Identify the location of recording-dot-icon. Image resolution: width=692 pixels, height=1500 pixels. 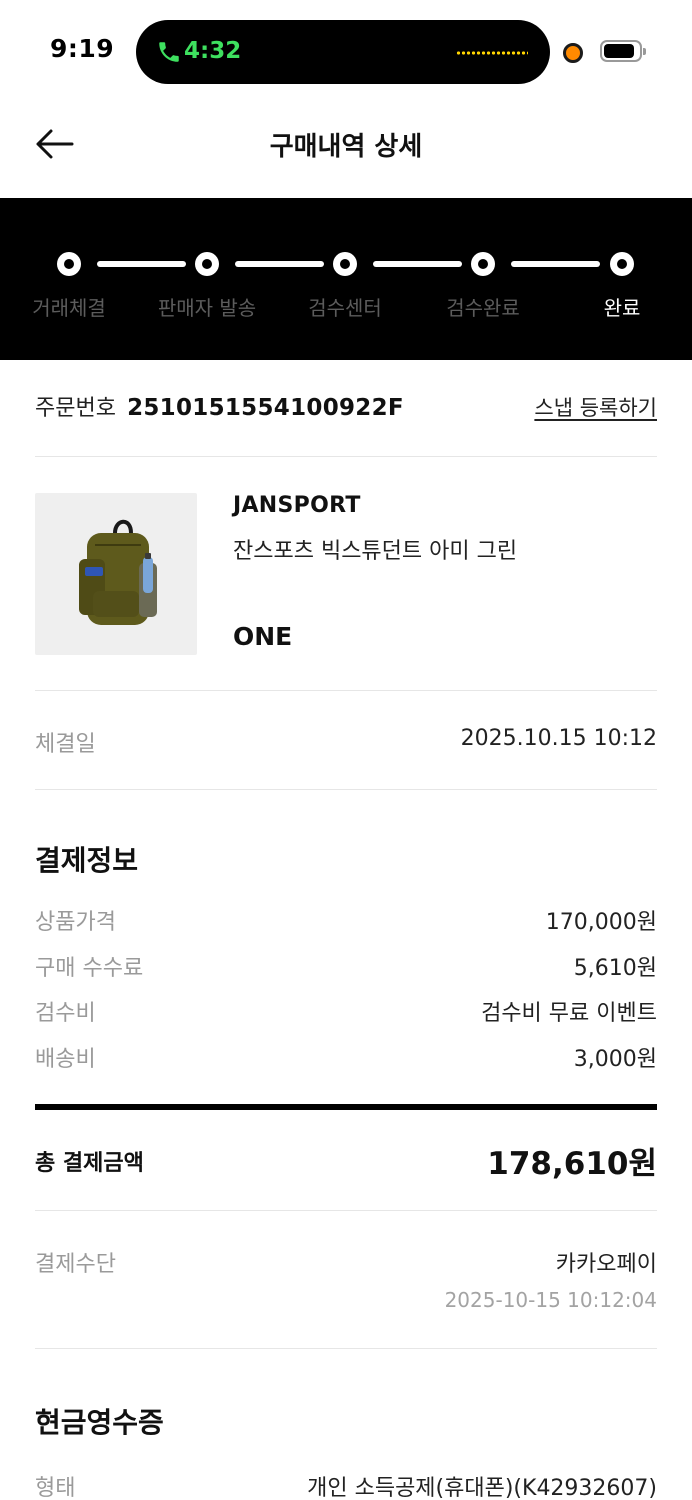
(573, 53).